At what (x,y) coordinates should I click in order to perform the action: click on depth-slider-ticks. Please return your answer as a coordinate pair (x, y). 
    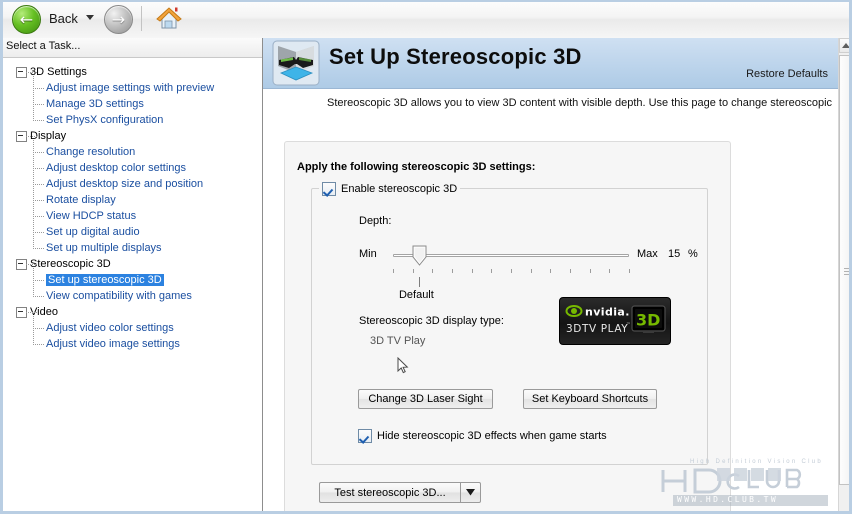
    Looking at the image, I should click on (511, 271).